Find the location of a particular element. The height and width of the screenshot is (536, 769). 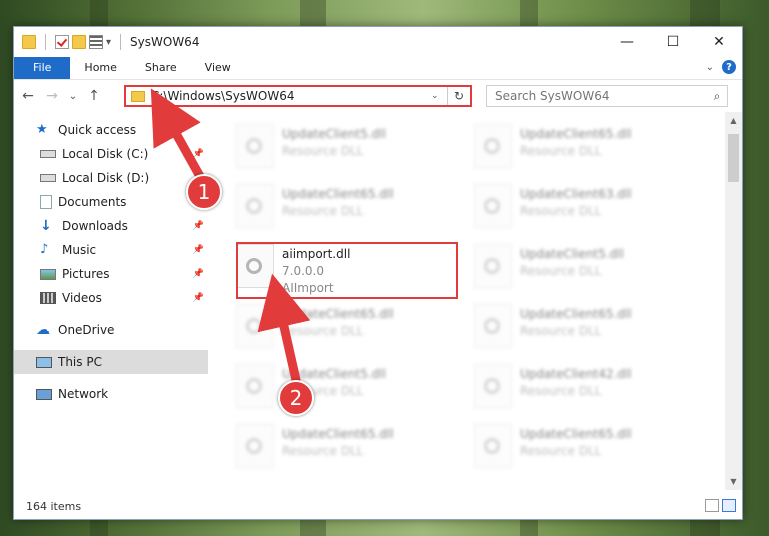

callout-number-1: 1 is located at coordinates (204, 192).